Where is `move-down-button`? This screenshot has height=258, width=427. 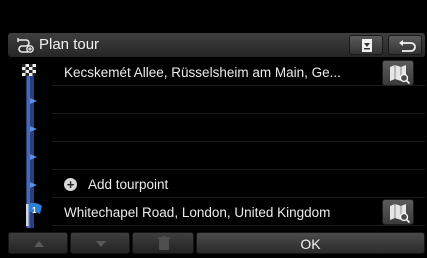 move-down-button is located at coordinates (100, 243).